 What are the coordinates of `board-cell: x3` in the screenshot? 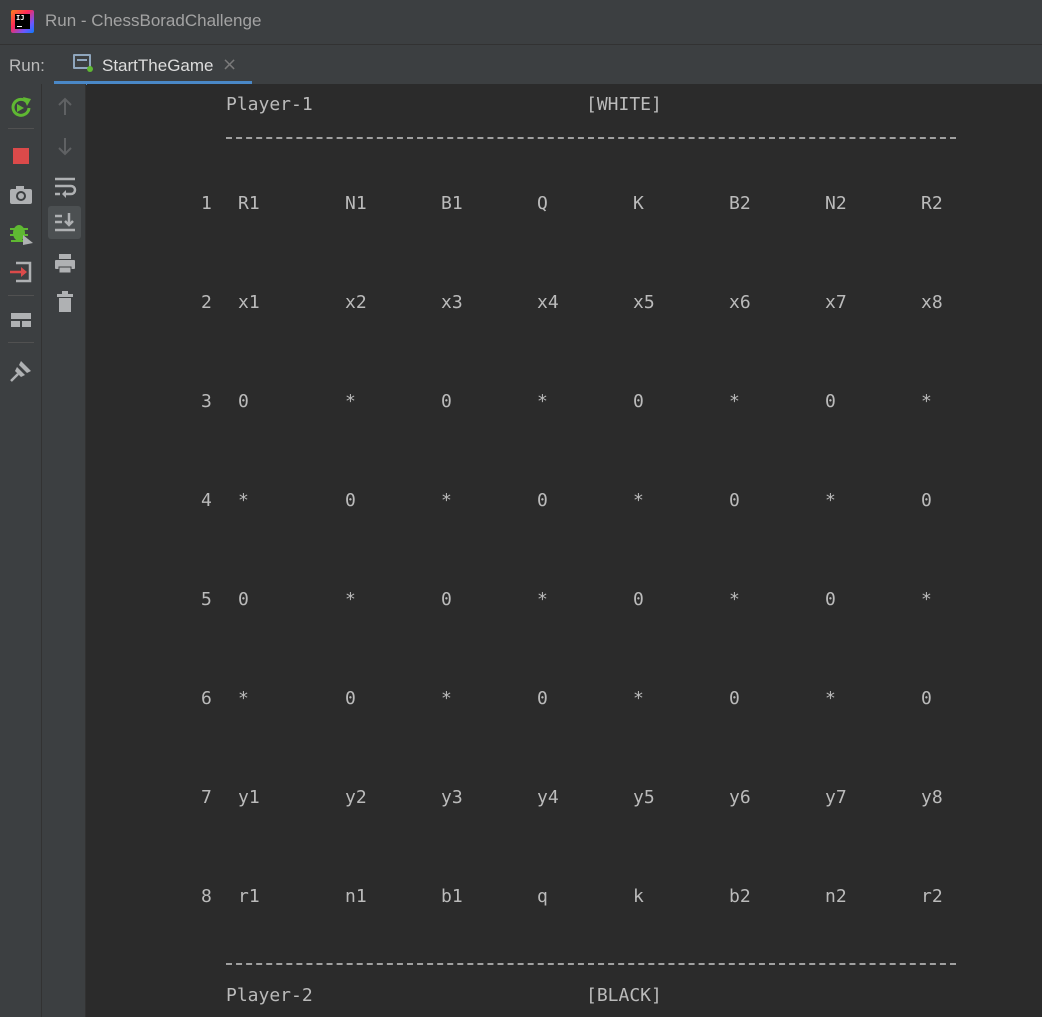 It's located at (452, 302).